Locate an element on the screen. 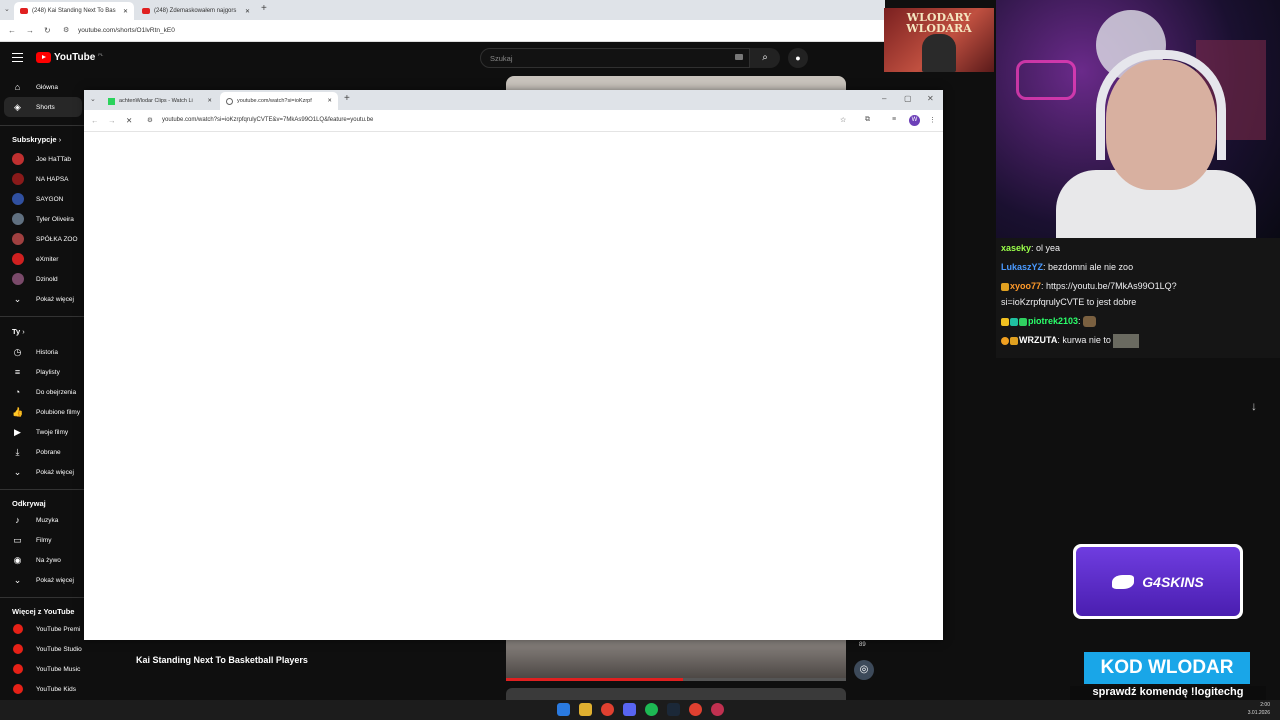  sidebar-item-channel: Joe HaTTab is located at coordinates (42, 159).